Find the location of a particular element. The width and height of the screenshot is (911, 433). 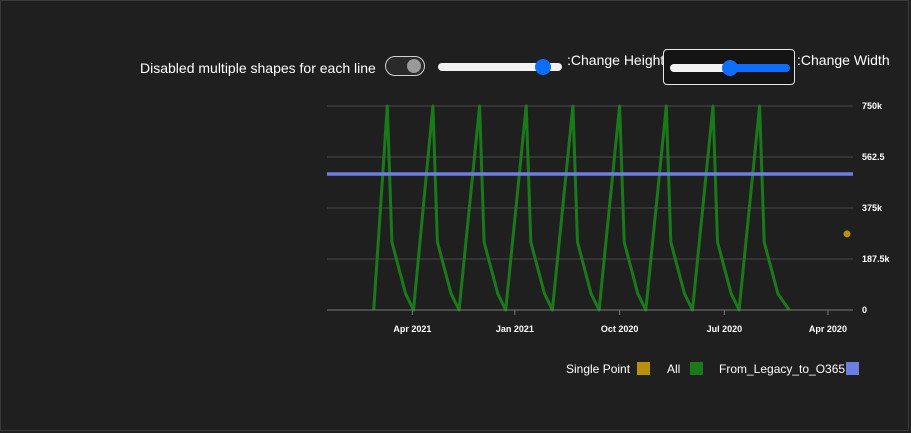

legend-swatch-single-point is located at coordinates (643, 368).